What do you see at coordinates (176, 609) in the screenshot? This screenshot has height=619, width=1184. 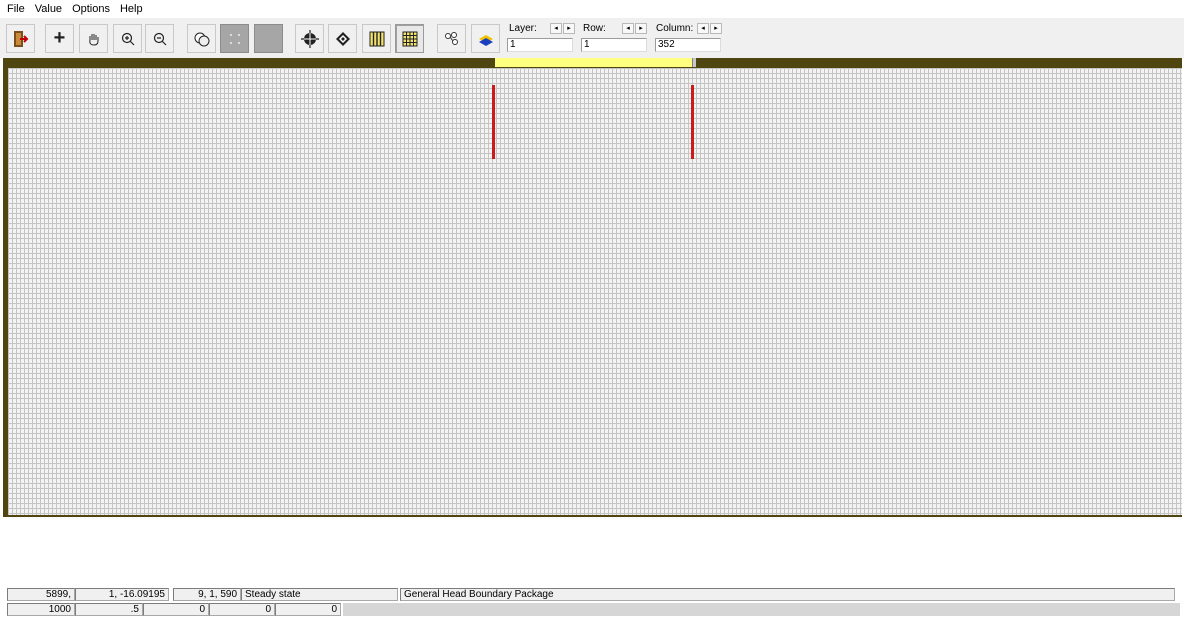 I see `status-row2-col3: 0` at bounding box center [176, 609].